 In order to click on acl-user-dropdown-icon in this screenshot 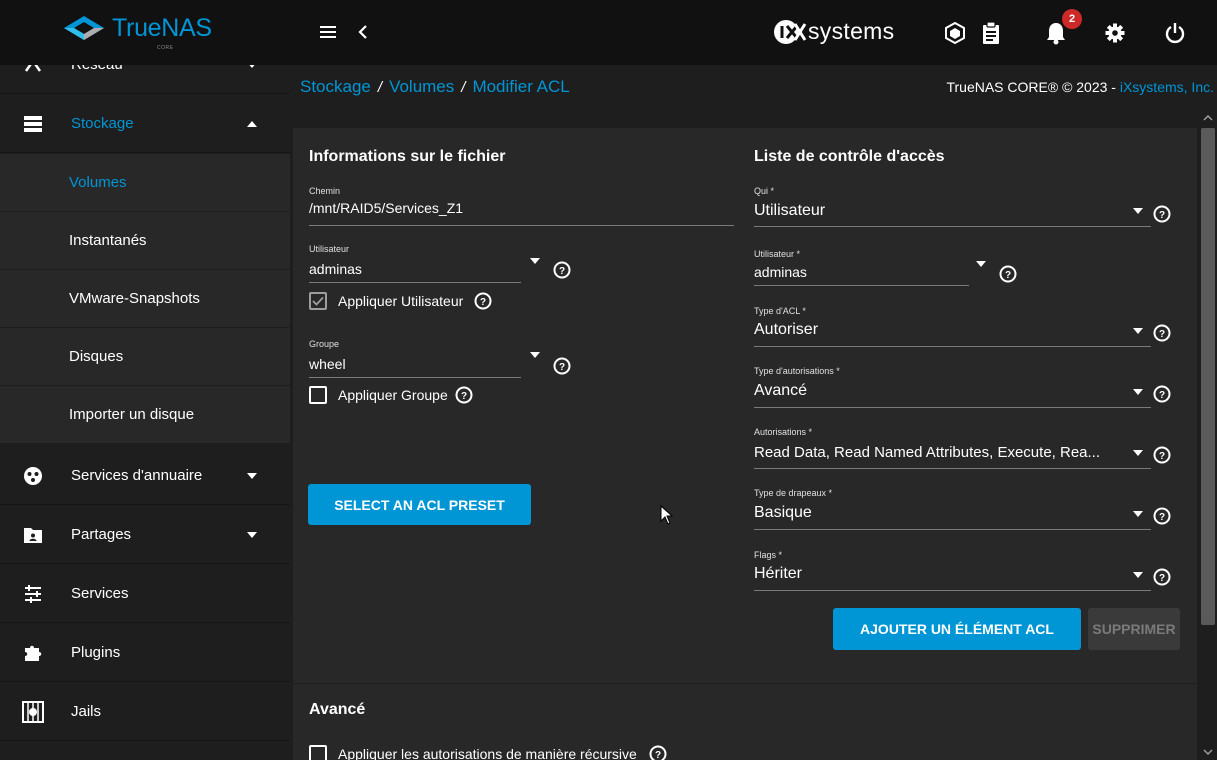, I will do `click(981, 264)`.